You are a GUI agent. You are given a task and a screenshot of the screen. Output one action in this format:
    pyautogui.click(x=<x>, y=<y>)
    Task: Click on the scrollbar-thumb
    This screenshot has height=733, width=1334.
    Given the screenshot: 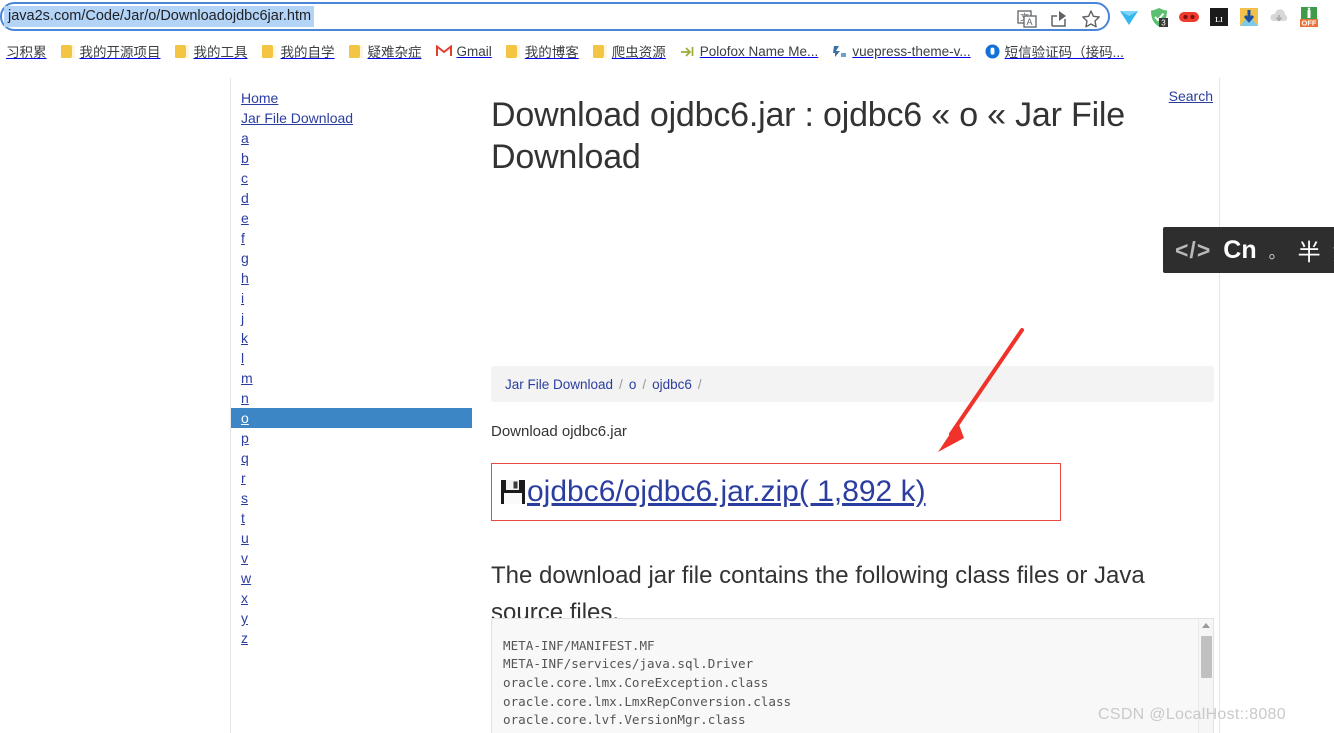 What is the action you would take?
    pyautogui.click(x=1206, y=657)
    